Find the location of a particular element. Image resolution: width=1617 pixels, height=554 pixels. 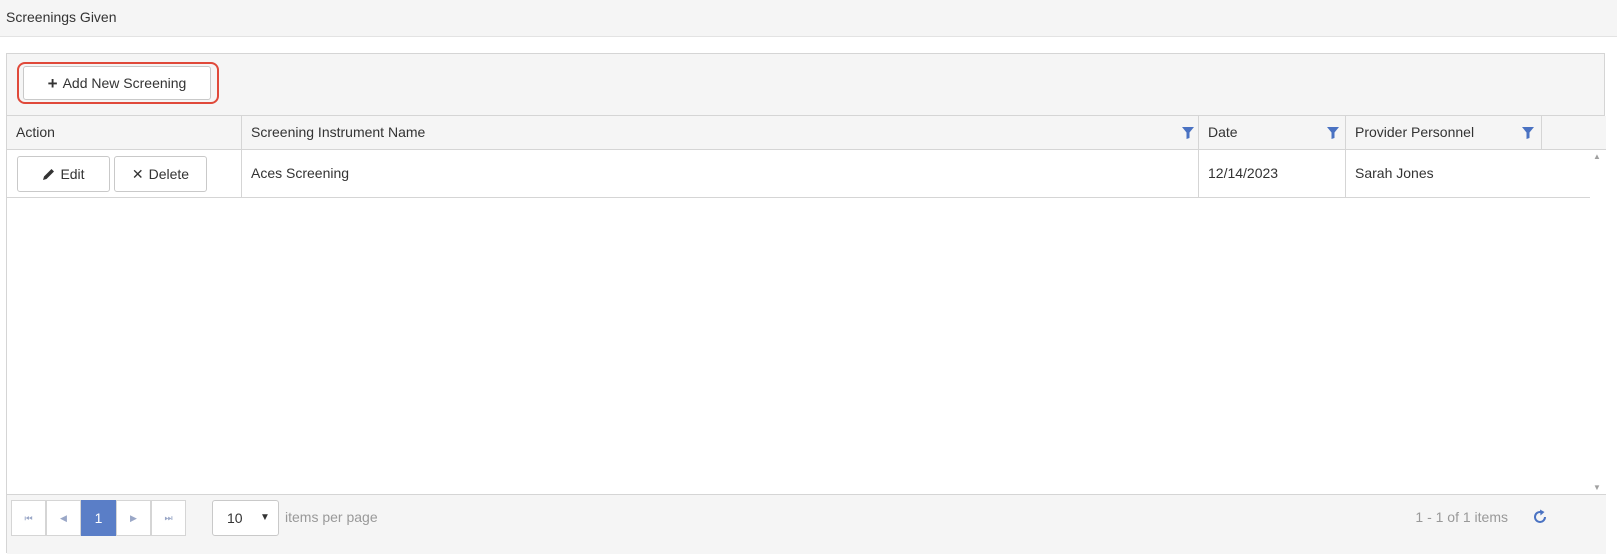

grid-toolbar: + Add New Screening is located at coordinates (805, 85).